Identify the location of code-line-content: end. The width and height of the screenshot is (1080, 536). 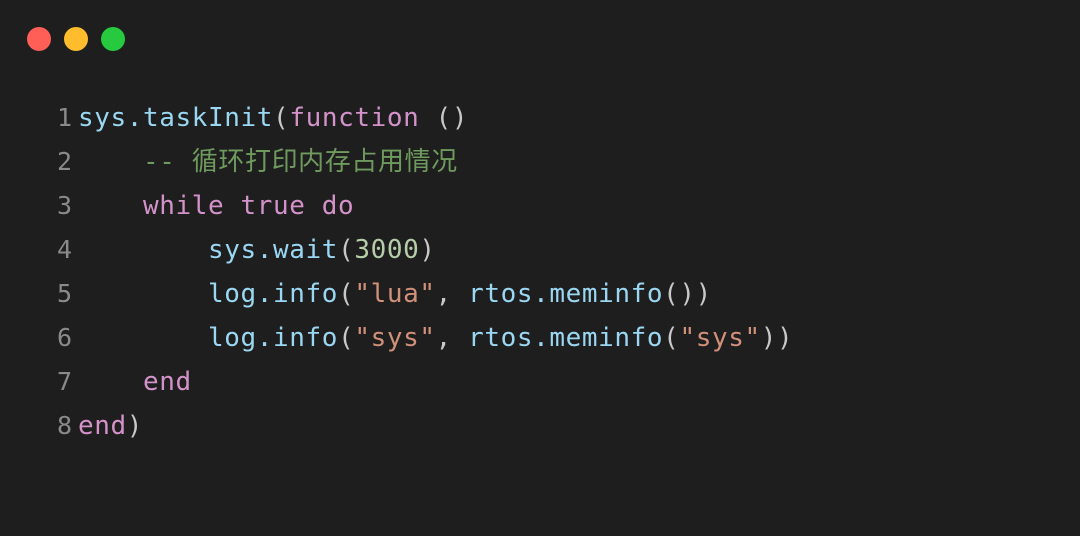
(135, 382).